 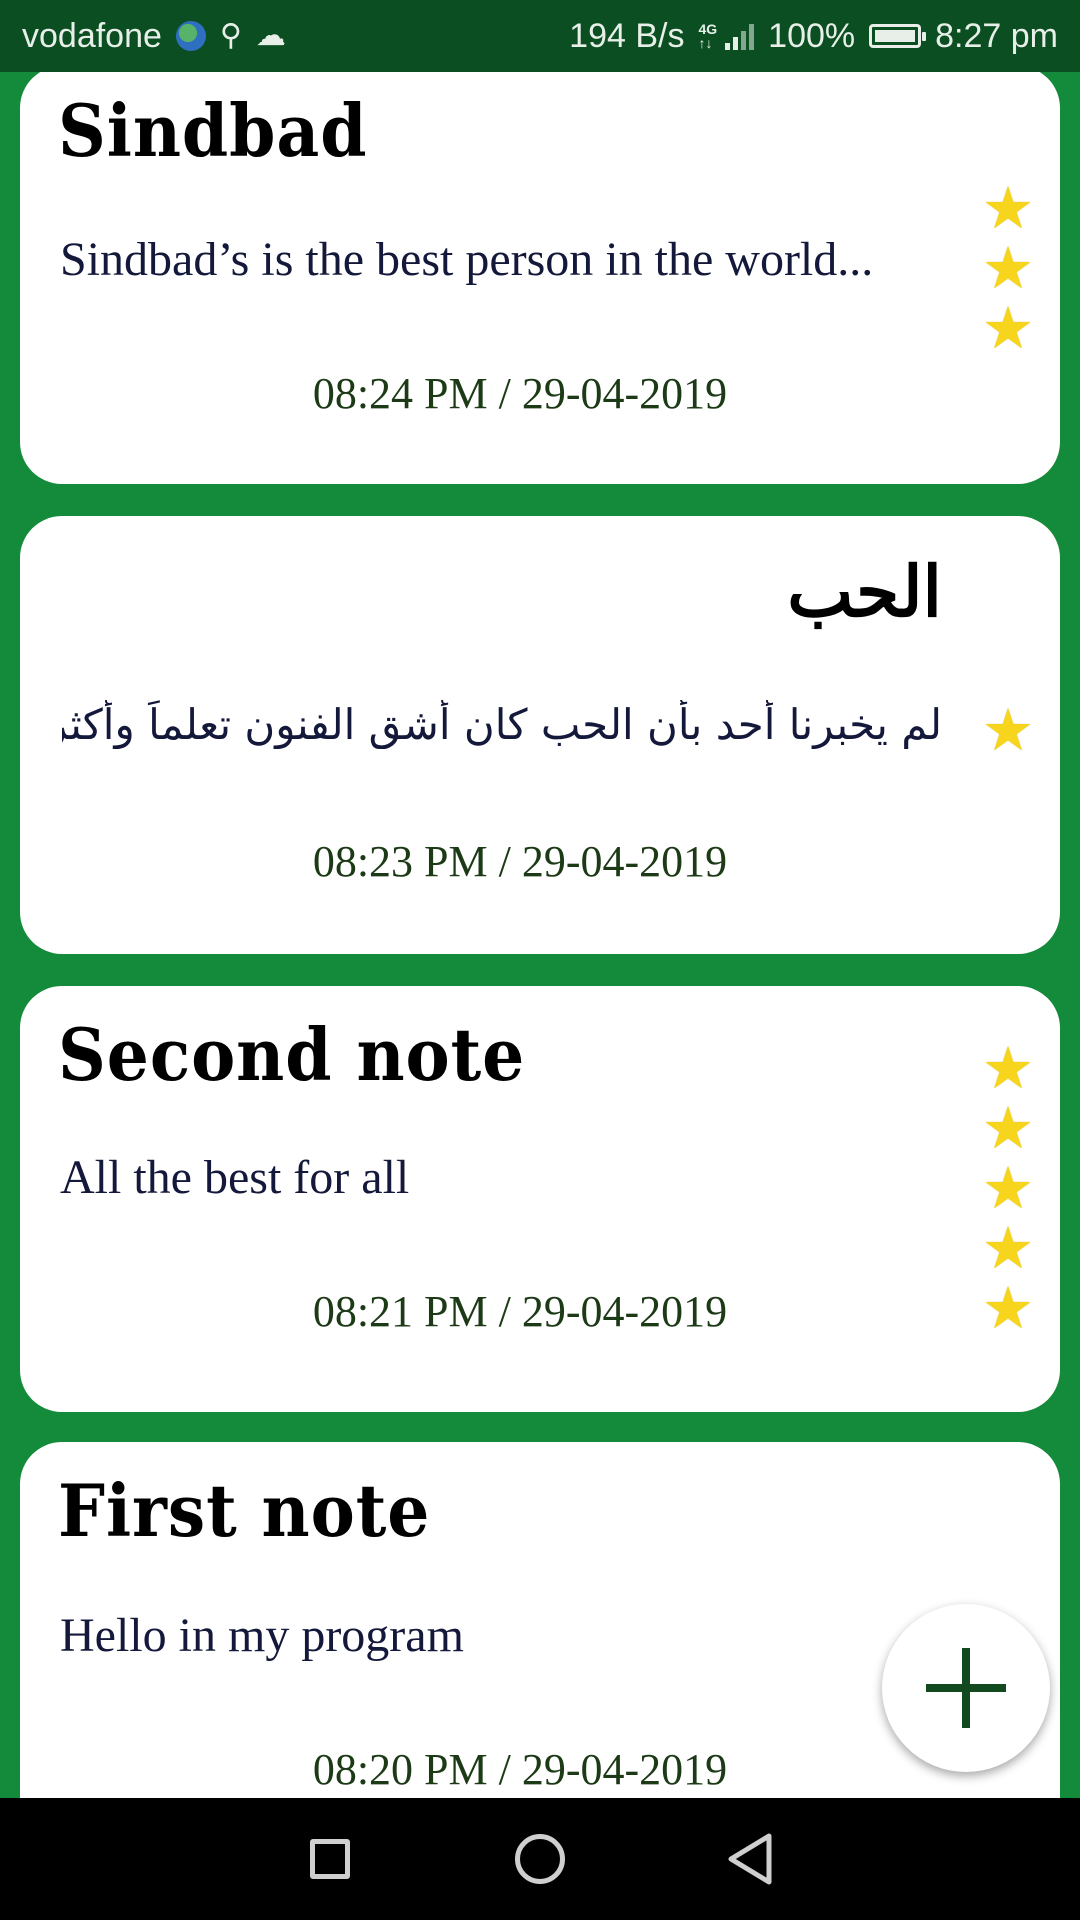 I want to click on add-note-button, so click(x=966, y=1688).